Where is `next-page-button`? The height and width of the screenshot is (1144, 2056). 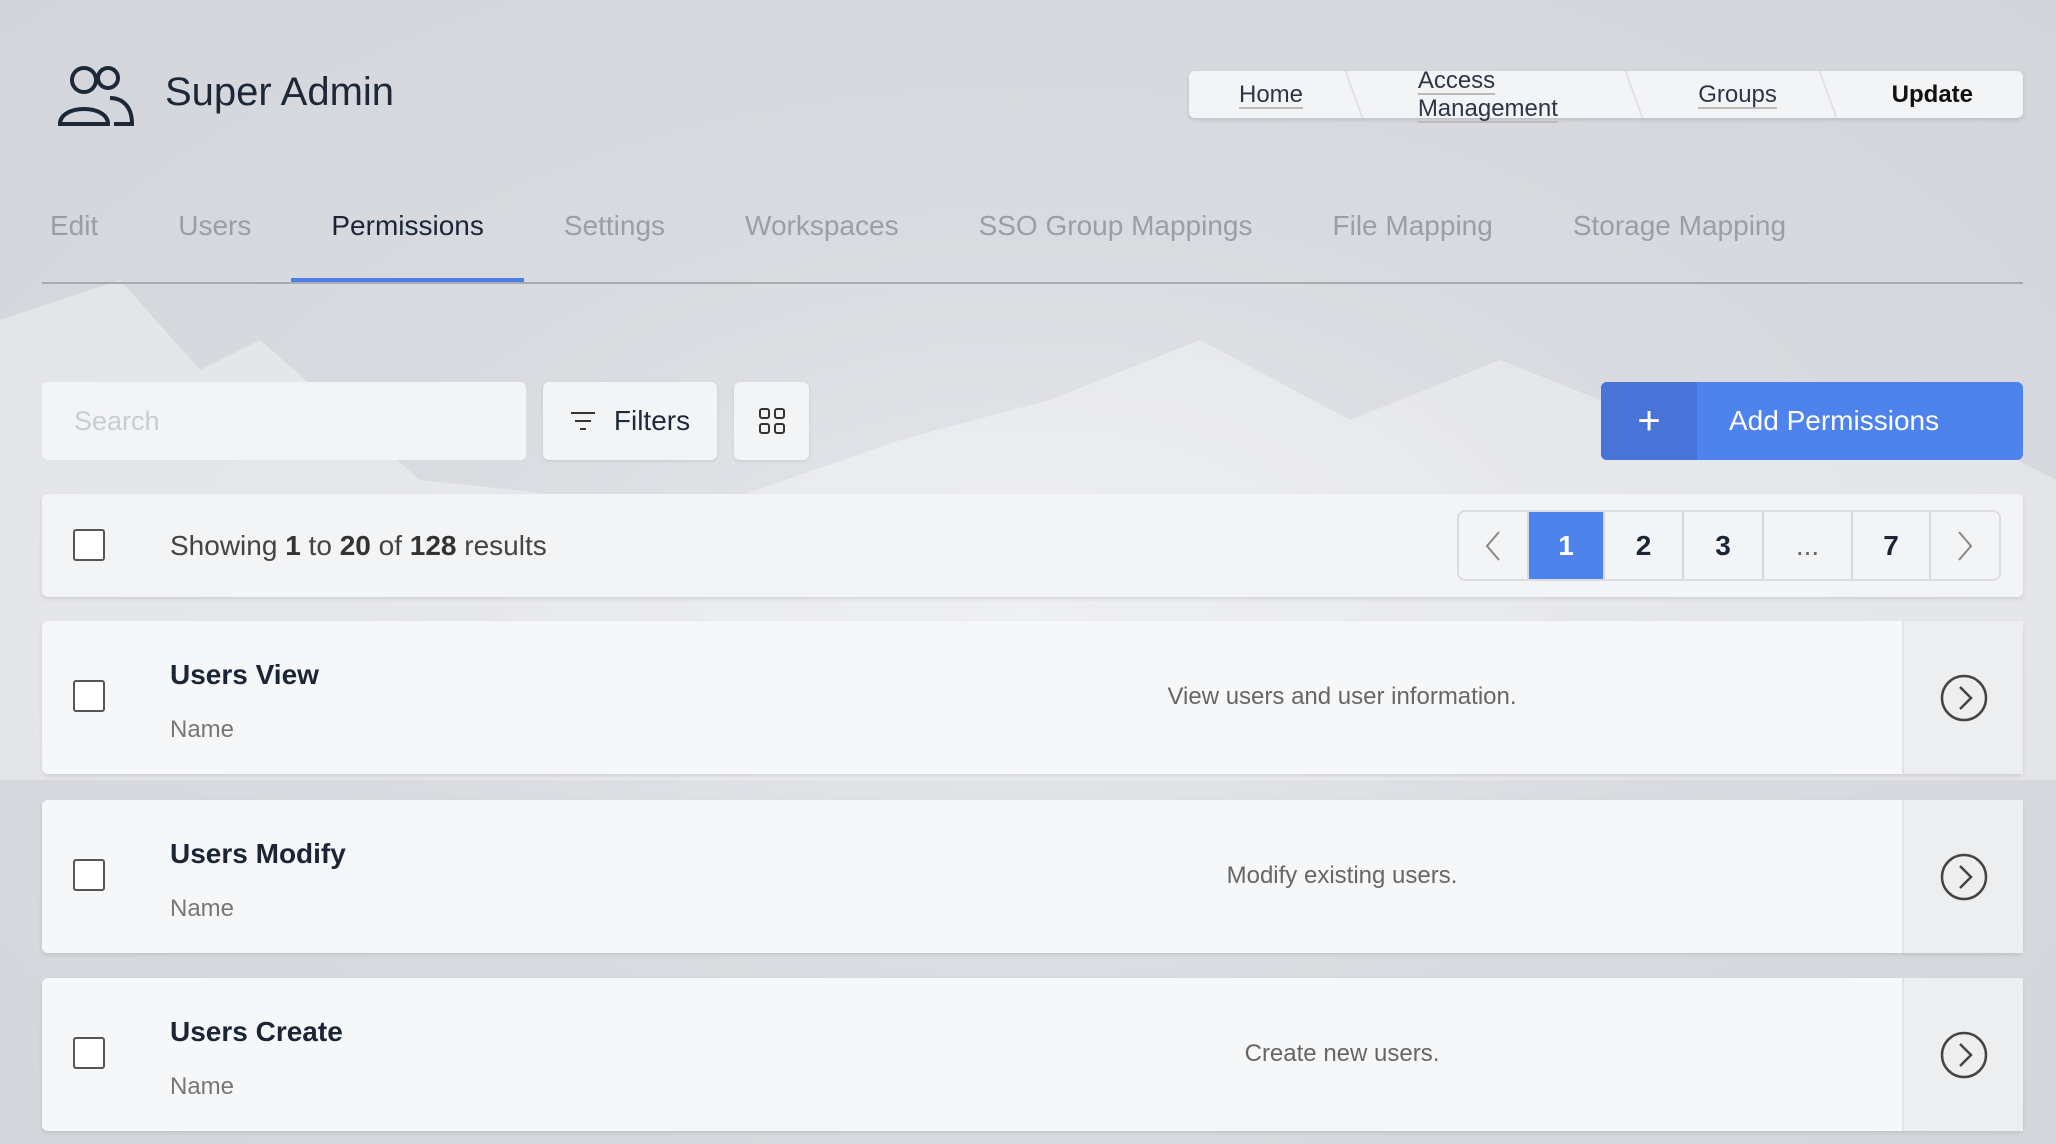 next-page-button is located at coordinates (1965, 545).